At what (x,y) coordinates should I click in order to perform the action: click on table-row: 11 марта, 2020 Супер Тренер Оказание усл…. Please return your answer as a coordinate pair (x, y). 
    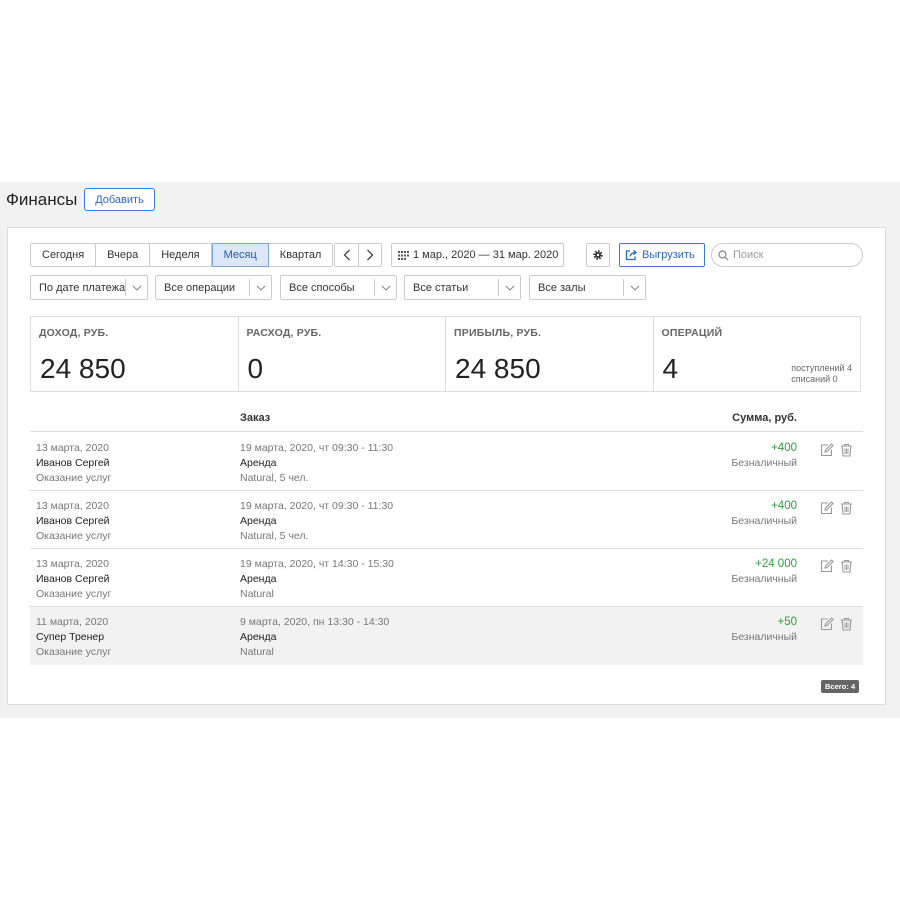
    Looking at the image, I should click on (446, 636).